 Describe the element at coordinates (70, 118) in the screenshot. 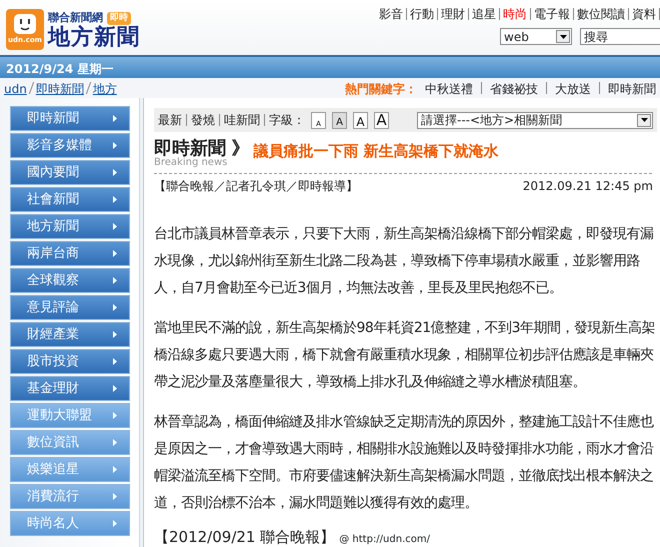

I see `sidebar-menu-item: 即時新聞` at that location.